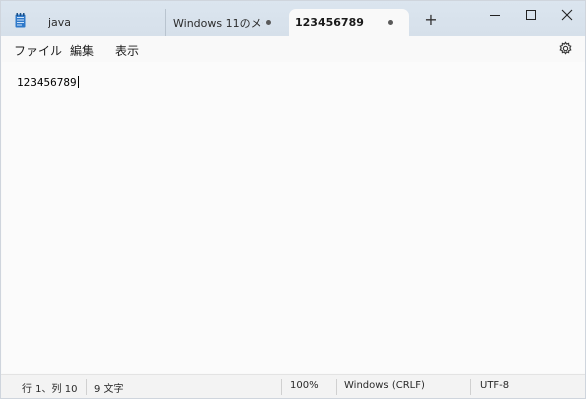 The width and height of the screenshot is (586, 399). What do you see at coordinates (78, 82) in the screenshot?
I see `text-caret` at bounding box center [78, 82].